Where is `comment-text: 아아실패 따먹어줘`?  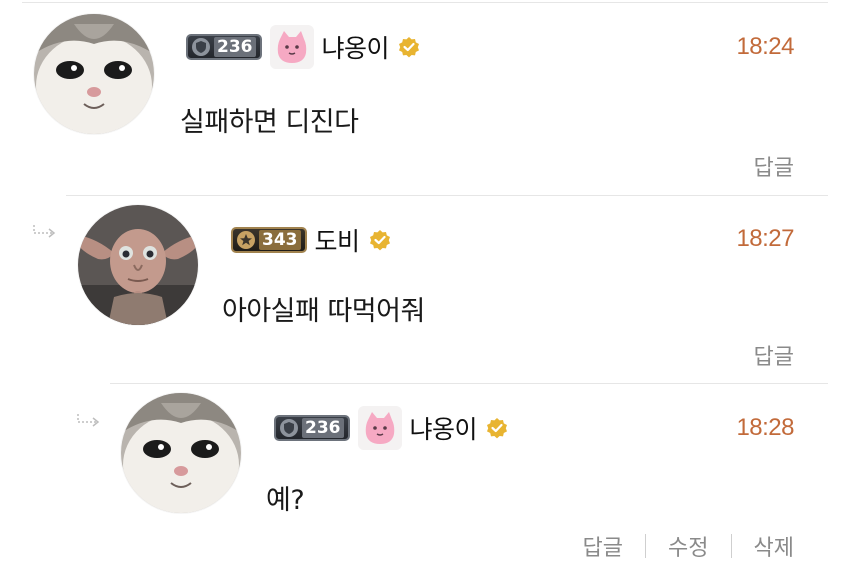
comment-text: 아아실패 따먹어줘 is located at coordinates (323, 311).